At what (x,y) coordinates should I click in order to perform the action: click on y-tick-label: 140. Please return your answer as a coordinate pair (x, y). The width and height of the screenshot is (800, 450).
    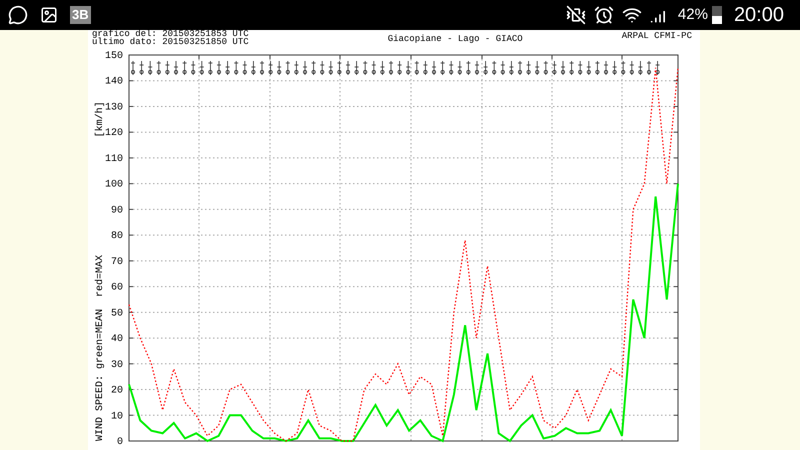
    Looking at the image, I should click on (113, 82).